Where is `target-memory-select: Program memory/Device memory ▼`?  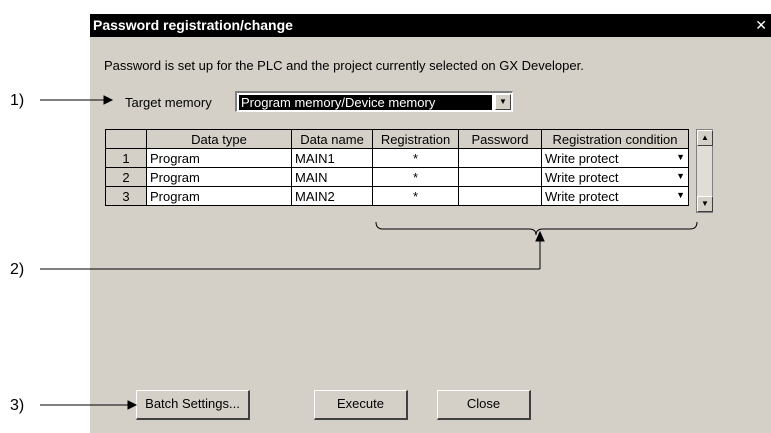 target-memory-select: Program memory/Device memory ▼ is located at coordinates (374, 101).